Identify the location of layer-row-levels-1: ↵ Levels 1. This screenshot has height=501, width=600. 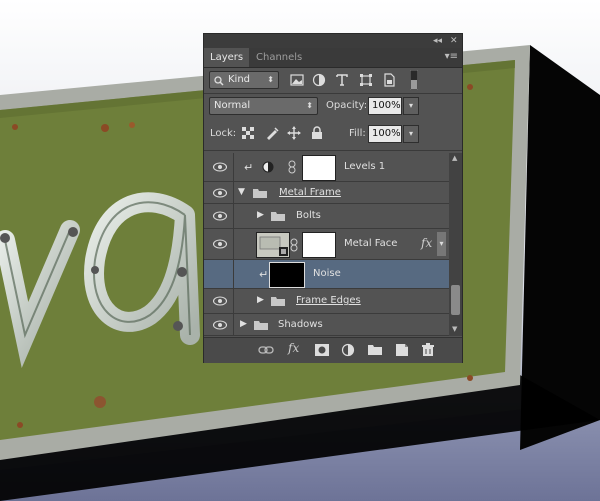
(326, 167).